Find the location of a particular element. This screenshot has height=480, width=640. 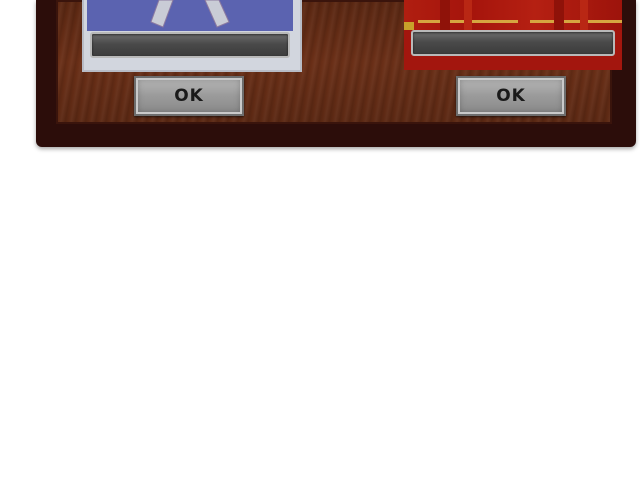

left-ok-label: OK is located at coordinates (189, 96).